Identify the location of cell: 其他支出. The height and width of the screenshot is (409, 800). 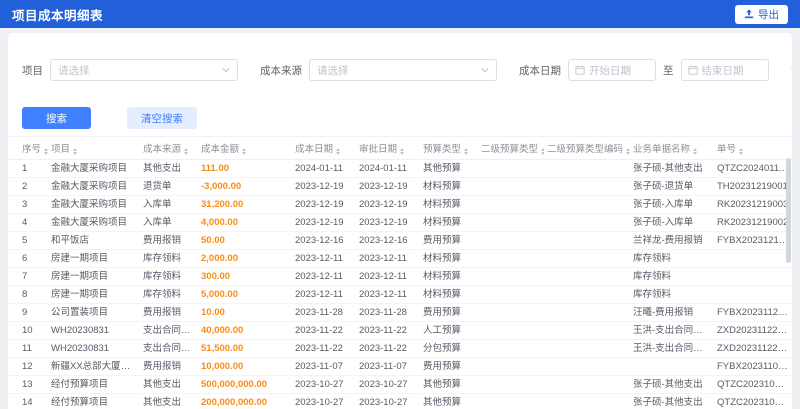
(169, 168).